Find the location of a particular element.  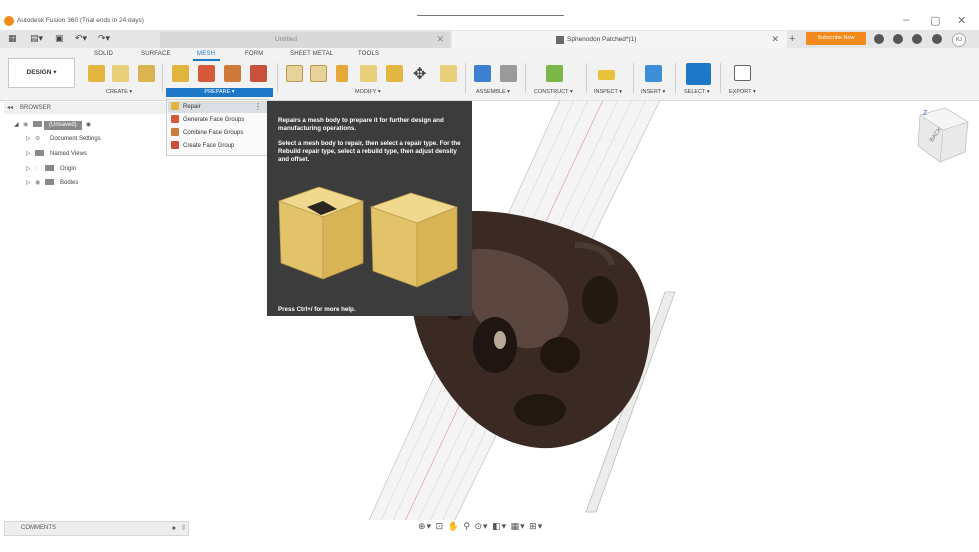

menu-item-combine-face-groups: Combine Face Groups is located at coordinates (217, 133).